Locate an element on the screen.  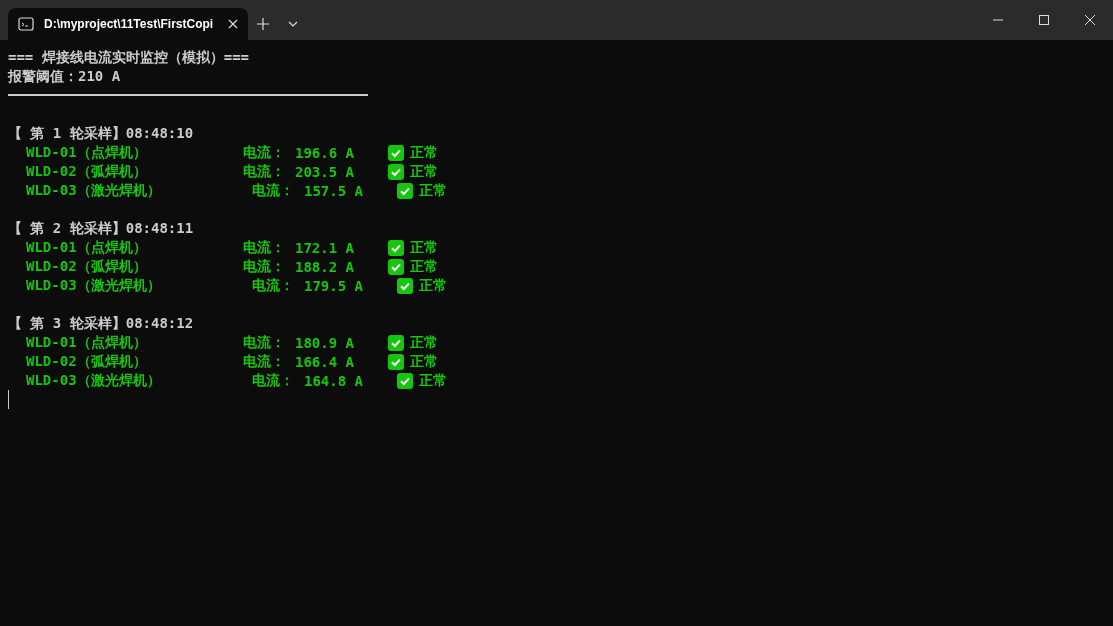
current-value: 157.5 A is located at coordinates (334, 190).